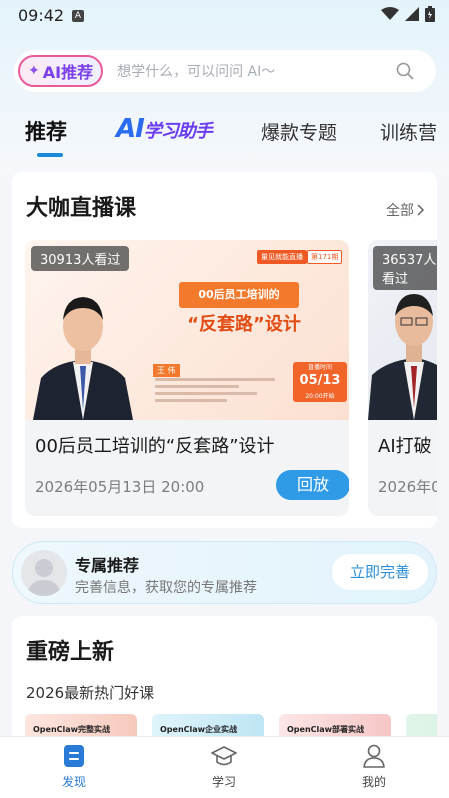 The height and width of the screenshot is (798, 449). What do you see at coordinates (90, 693) in the screenshot?
I see `section-subtitle: 2026最新热门好课` at bounding box center [90, 693].